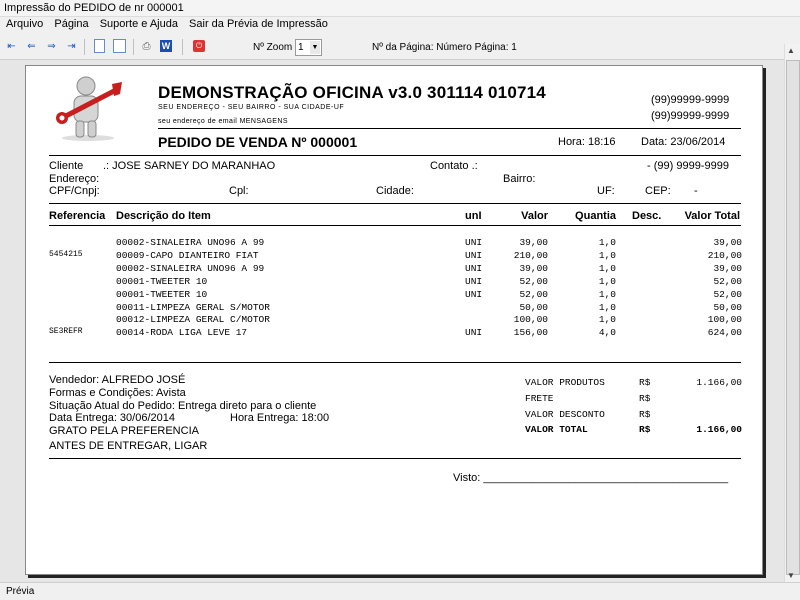 The height and width of the screenshot is (600, 800). I want to click on cpl-label: Cpl:, so click(239, 191).